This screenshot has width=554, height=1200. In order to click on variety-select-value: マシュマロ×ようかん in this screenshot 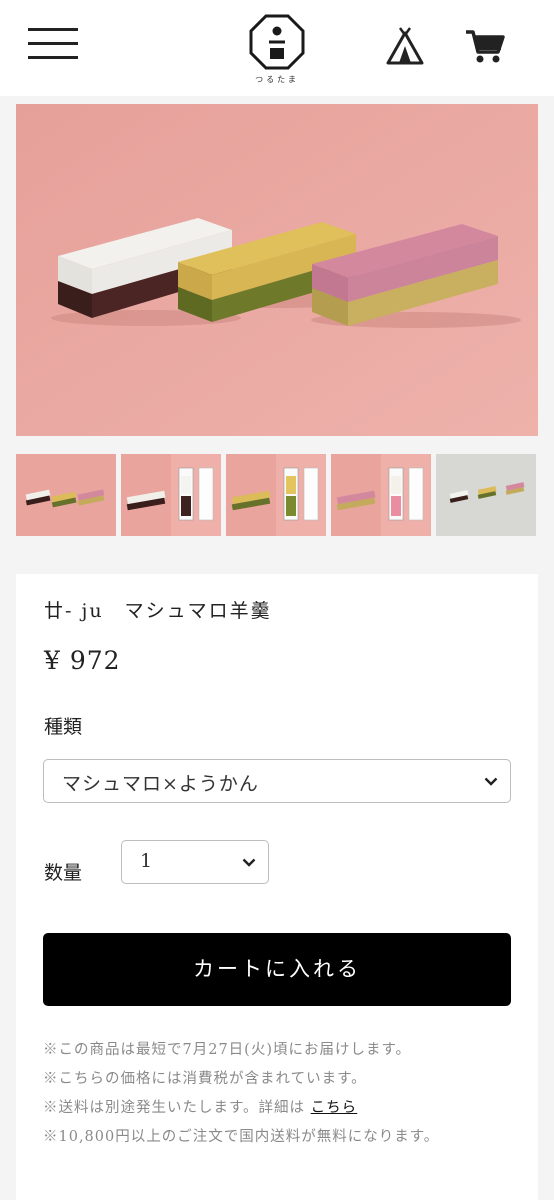, I will do `click(160, 784)`.